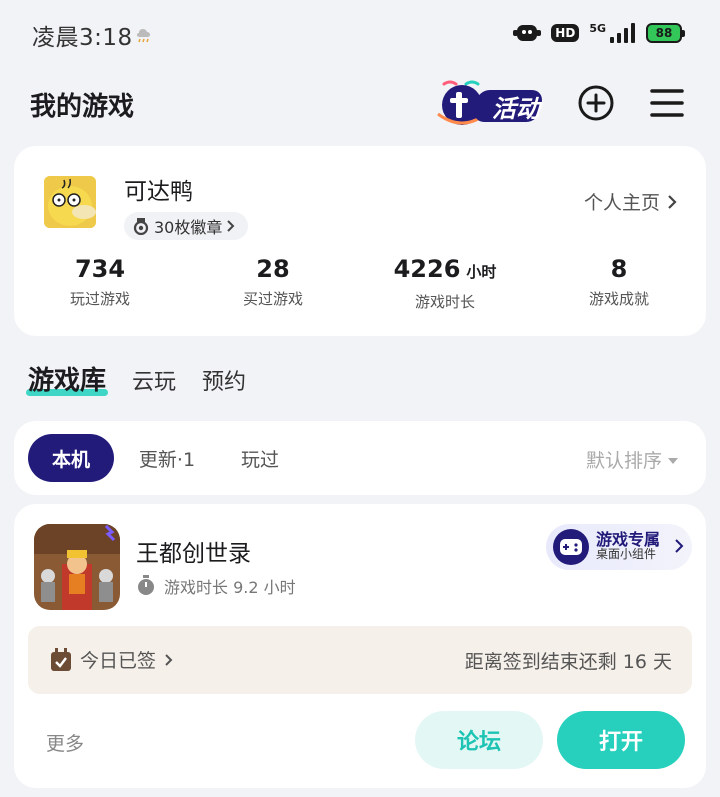 The height and width of the screenshot is (797, 720). Describe the element at coordinates (360, 33) in the screenshot. I see `status-bar: 凌晨3:18 HD 5G 88` at that location.